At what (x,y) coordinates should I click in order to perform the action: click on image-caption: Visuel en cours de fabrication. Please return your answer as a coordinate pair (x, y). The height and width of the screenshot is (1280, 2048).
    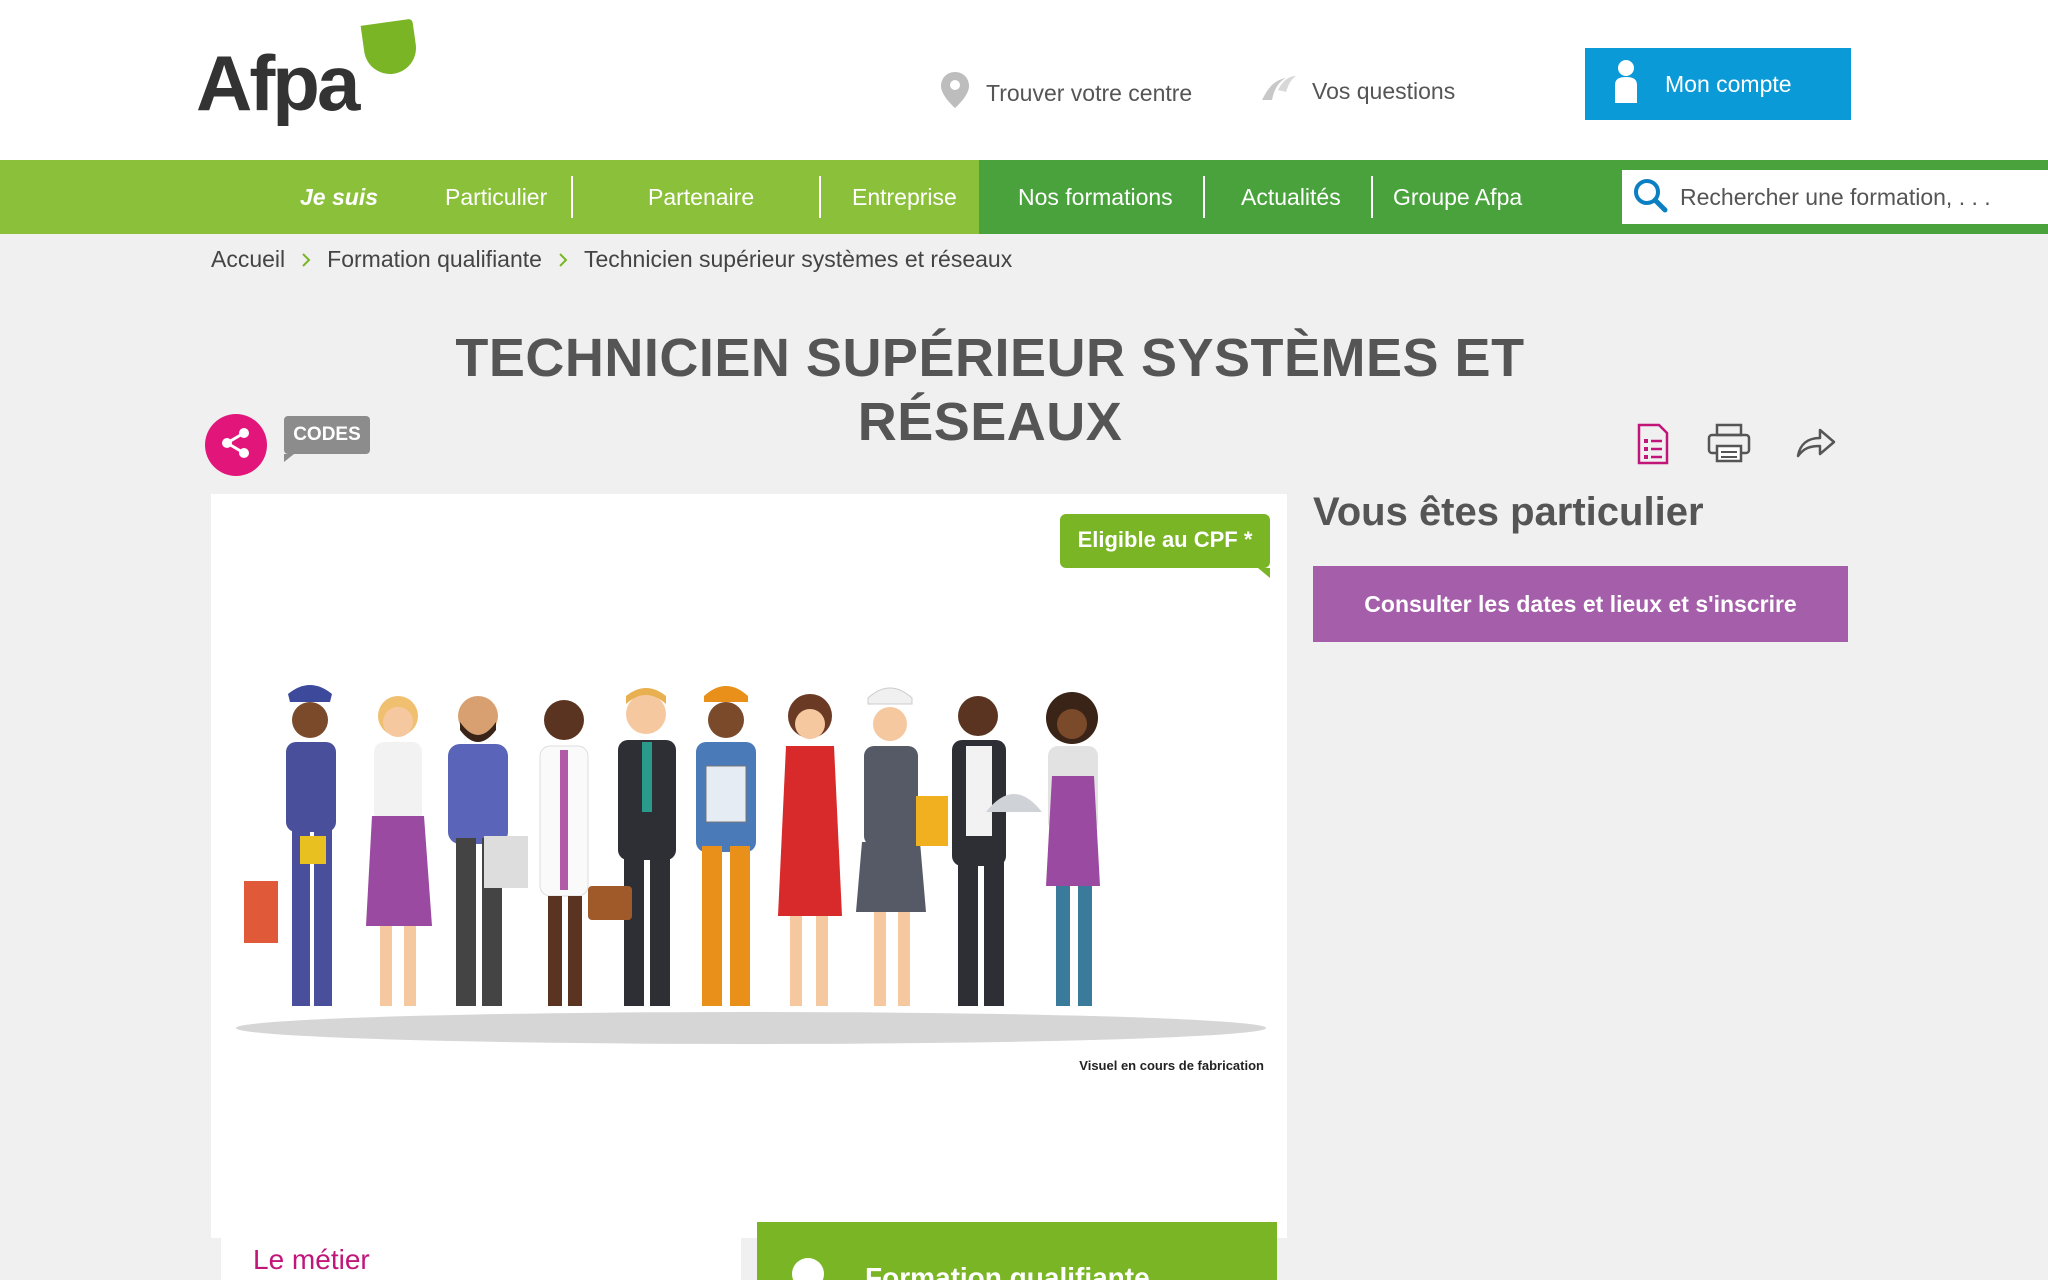
    Looking at the image, I should click on (1171, 1065).